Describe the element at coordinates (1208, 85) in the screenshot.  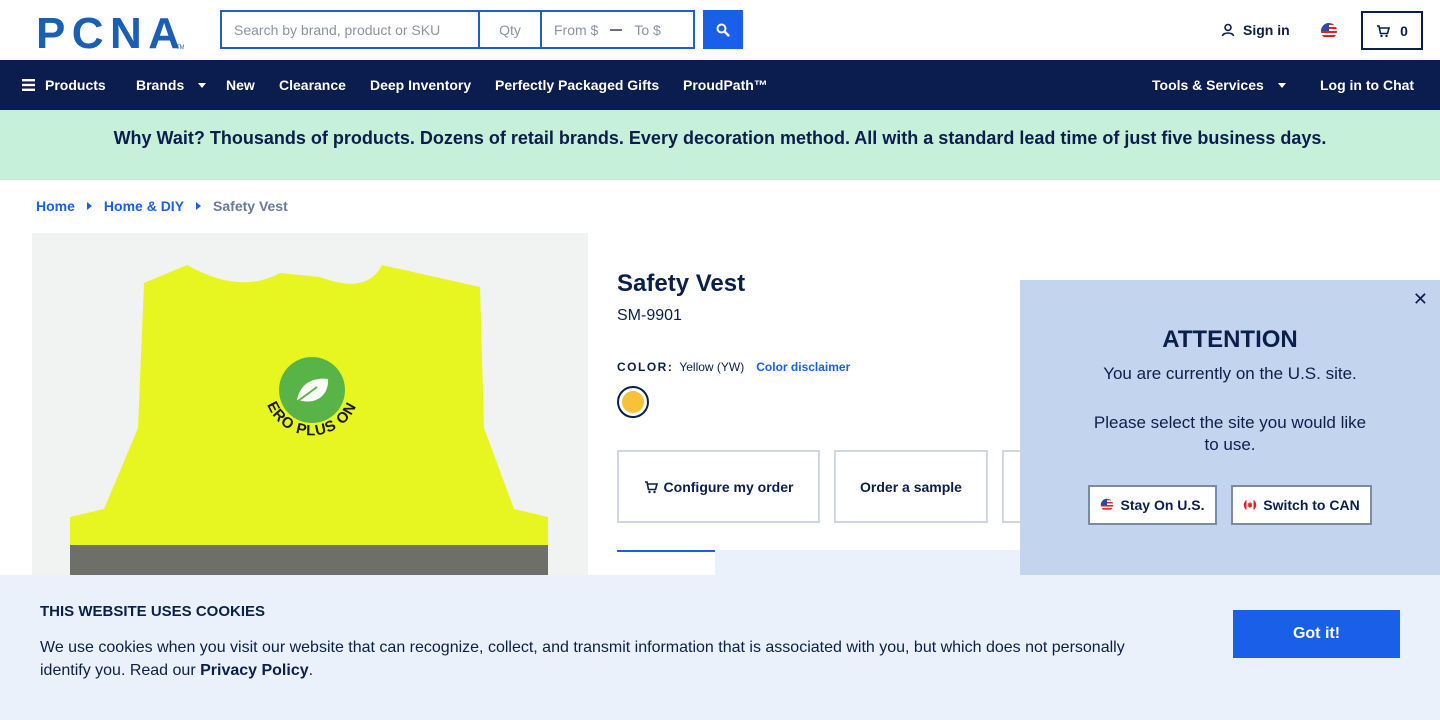
I see `nav-label: Tools & Services` at that location.